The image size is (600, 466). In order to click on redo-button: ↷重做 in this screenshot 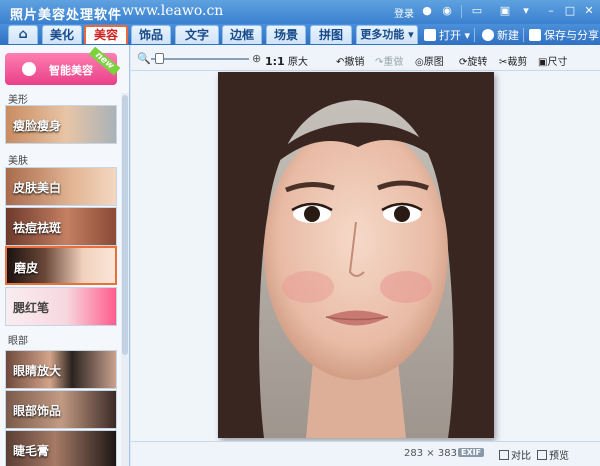, I will do `click(389, 60)`.